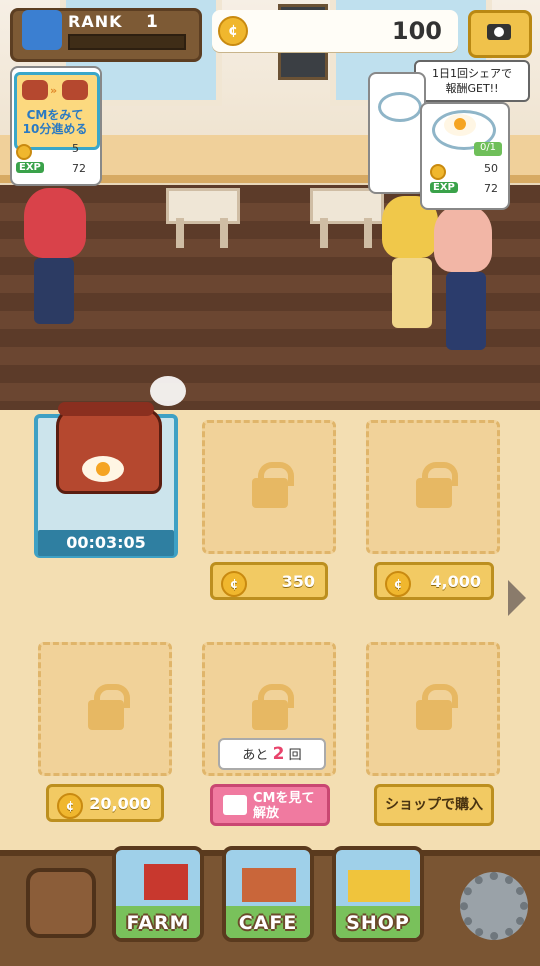 This screenshot has height=966, width=540. I want to click on unlock-price-button: ¢ 20,000, so click(105, 803).